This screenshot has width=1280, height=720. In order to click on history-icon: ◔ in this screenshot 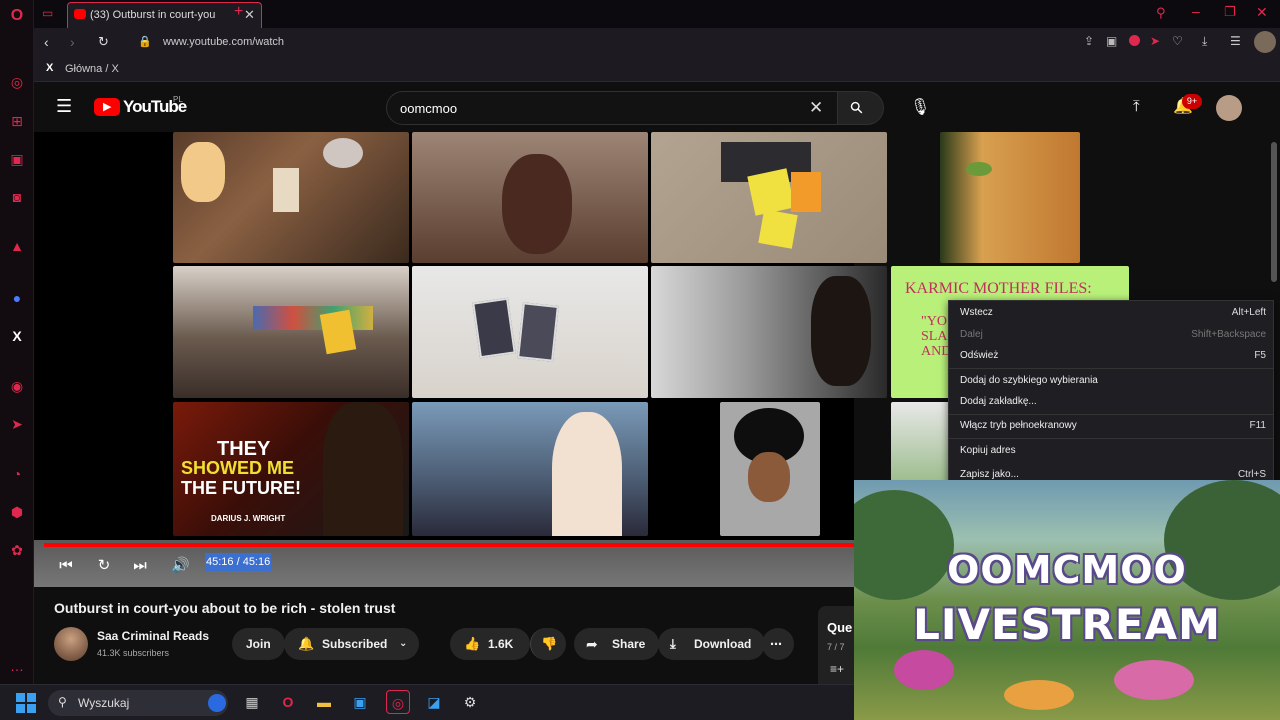, I will do `click(17, 474)`.